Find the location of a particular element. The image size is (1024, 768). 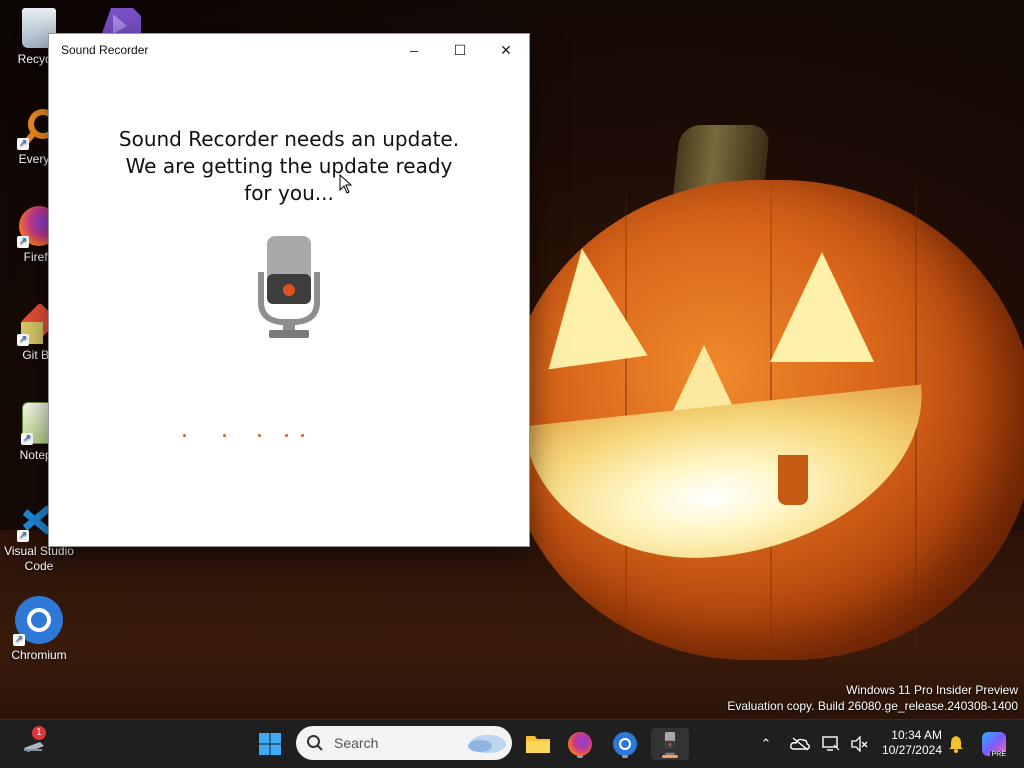

desktop-icon-chromium: ↗ Chromium is located at coordinates (39, 629).